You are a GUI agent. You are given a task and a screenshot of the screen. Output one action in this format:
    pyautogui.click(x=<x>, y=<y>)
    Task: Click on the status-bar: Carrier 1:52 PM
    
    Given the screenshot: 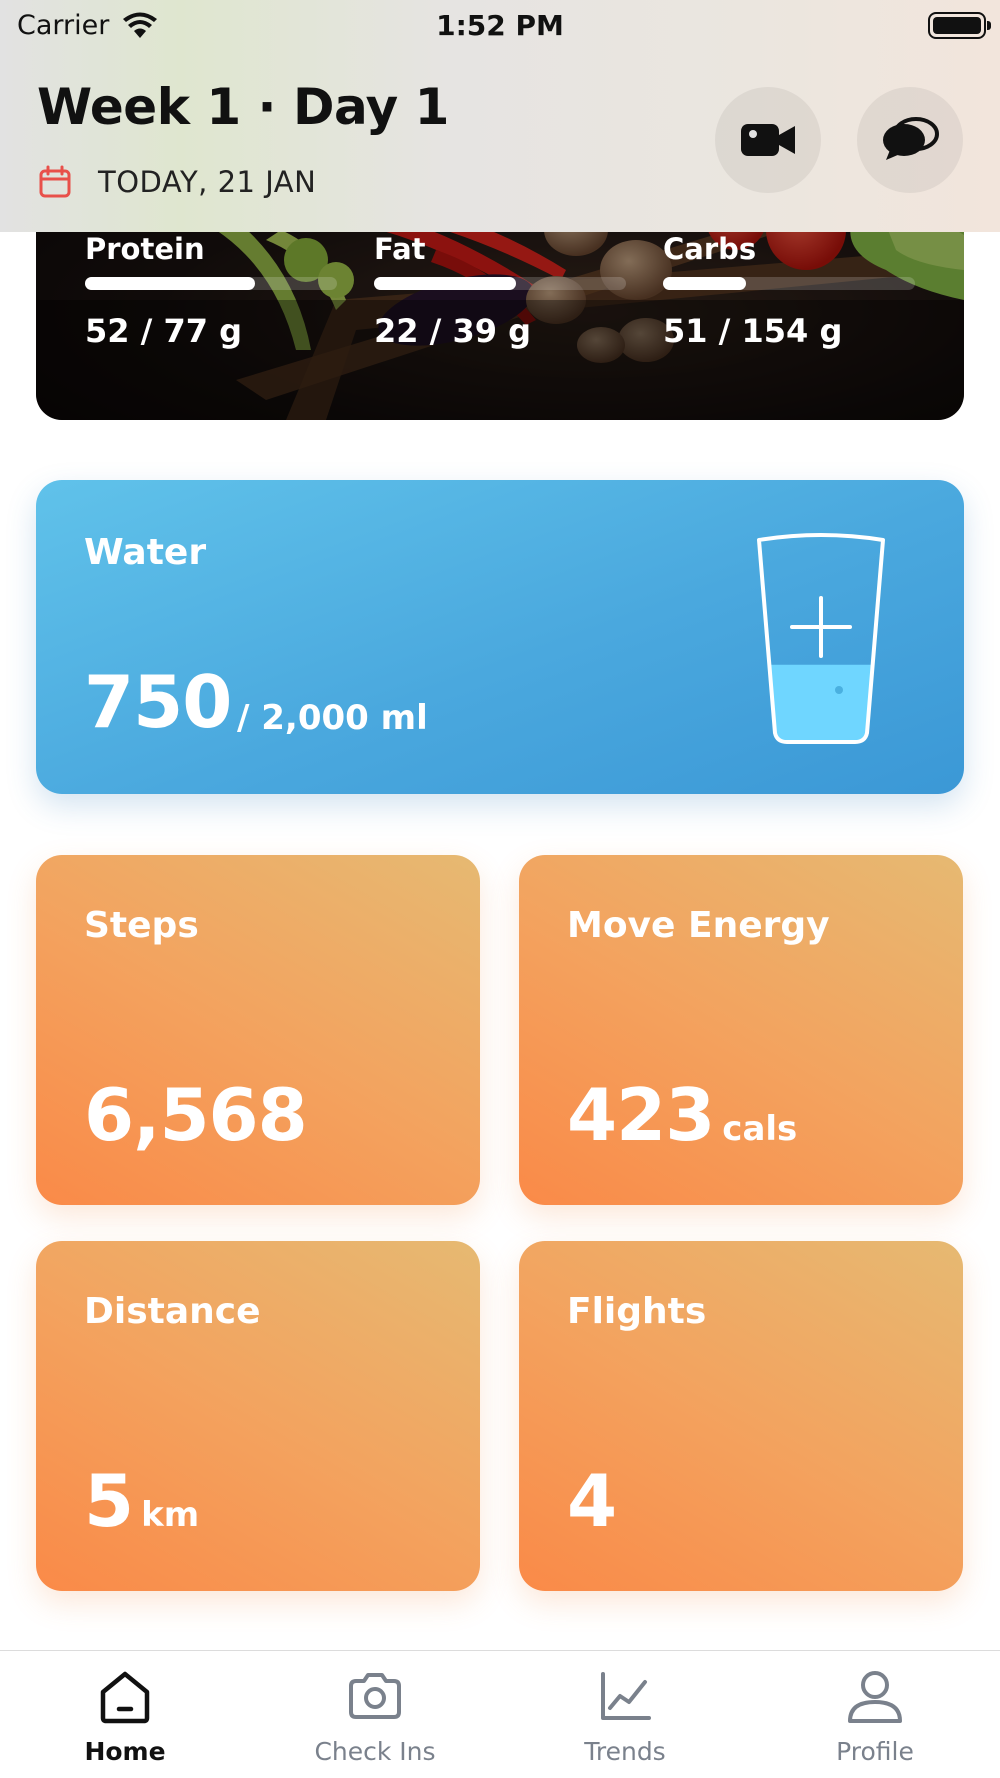 What is the action you would take?
    pyautogui.click(x=500, y=26)
    